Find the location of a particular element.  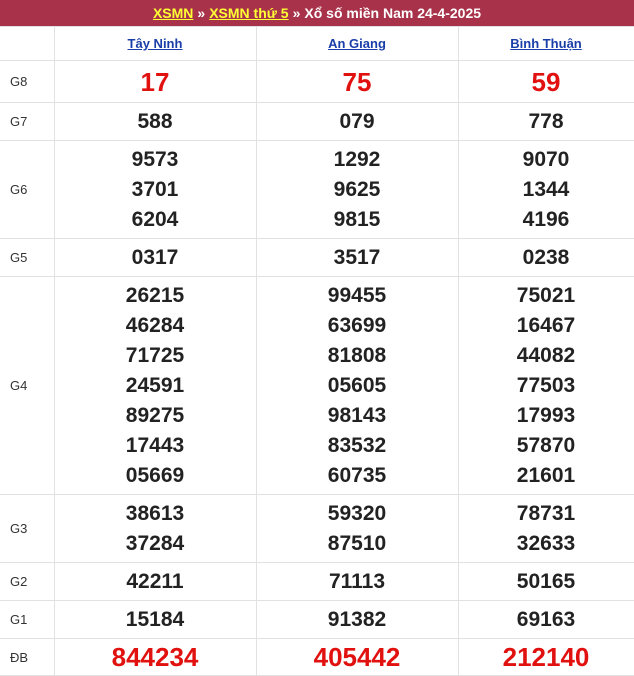

prize-row-g8: G8 17 75 59 is located at coordinates (317, 81).